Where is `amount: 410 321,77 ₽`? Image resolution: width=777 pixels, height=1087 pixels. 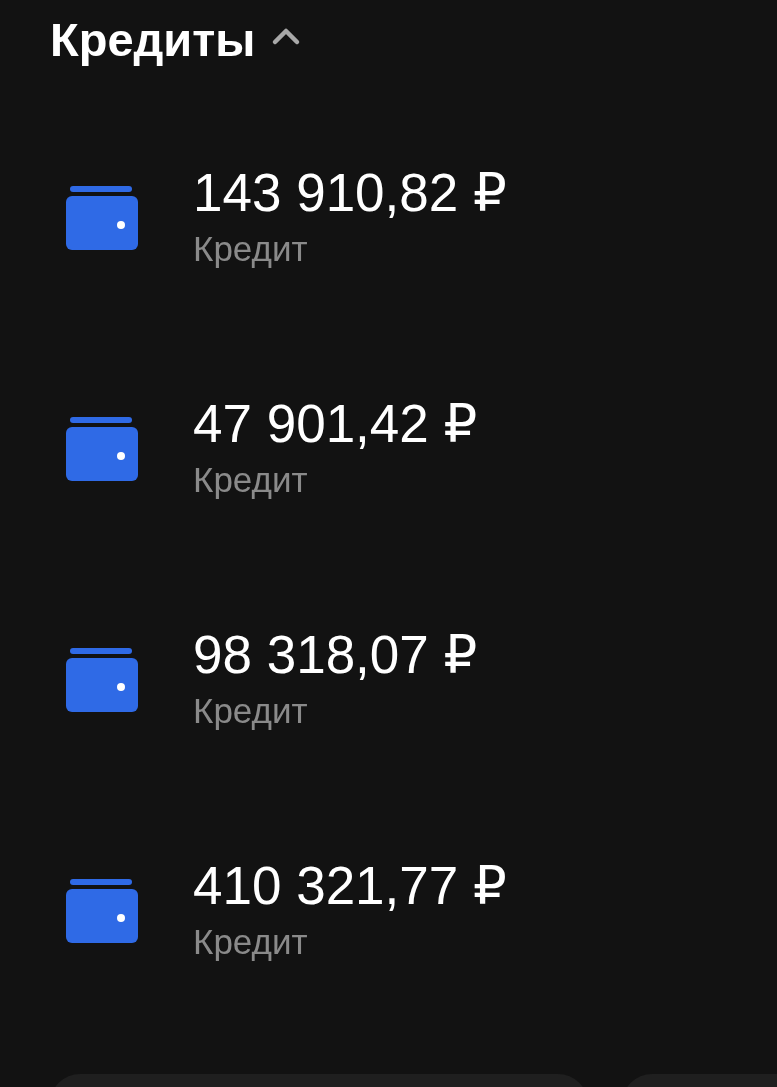
amount: 410 321,77 ₽ is located at coordinates (350, 886).